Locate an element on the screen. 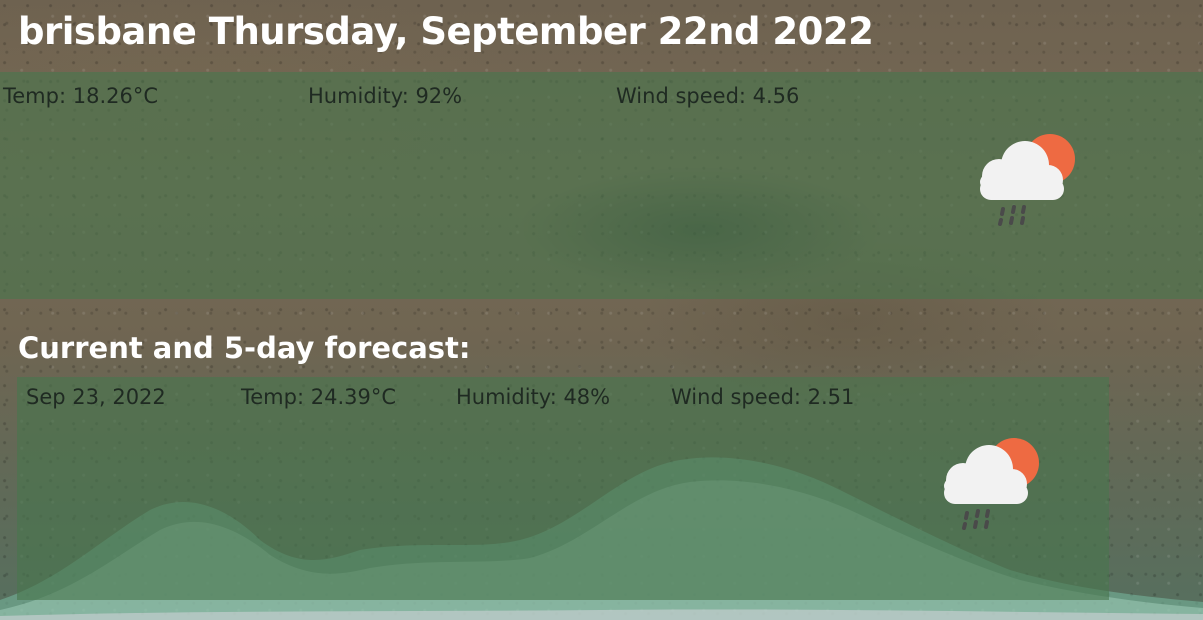 This screenshot has height=620, width=1203. page-title: brisbane Thursday, September 22nd 2022 is located at coordinates (446, 31).